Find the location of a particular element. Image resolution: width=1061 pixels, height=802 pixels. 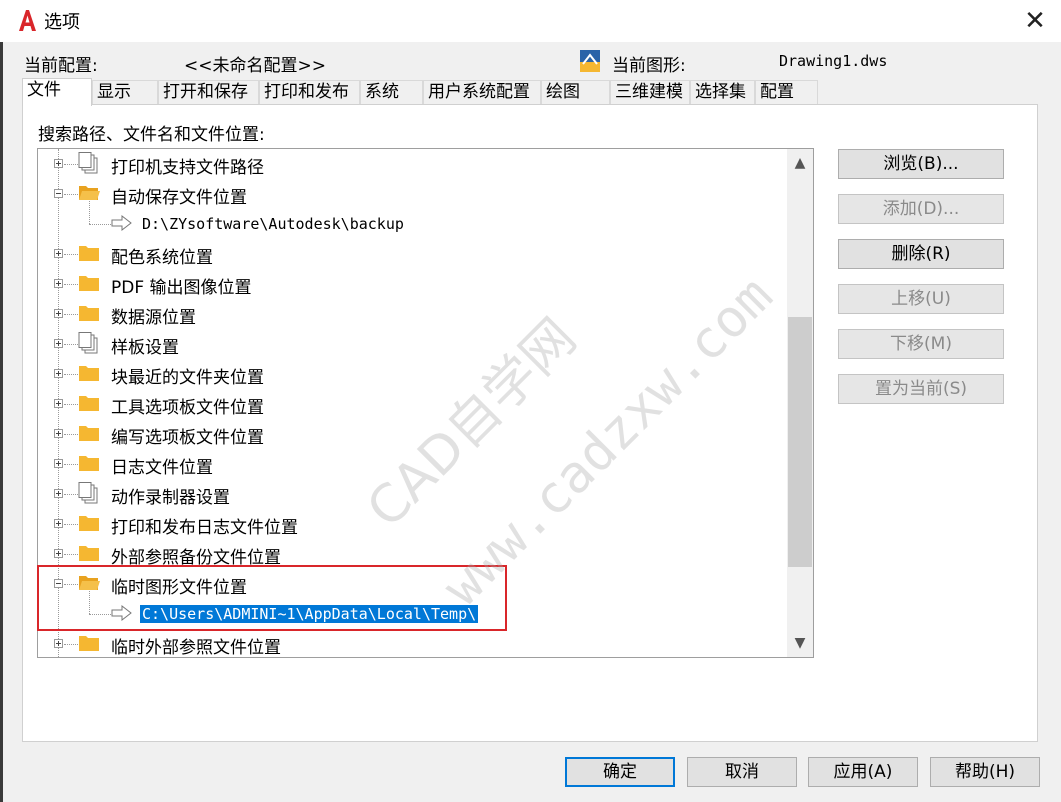

tree-item-printer-support: 打印机支持文件路径 is located at coordinates (413, 164).